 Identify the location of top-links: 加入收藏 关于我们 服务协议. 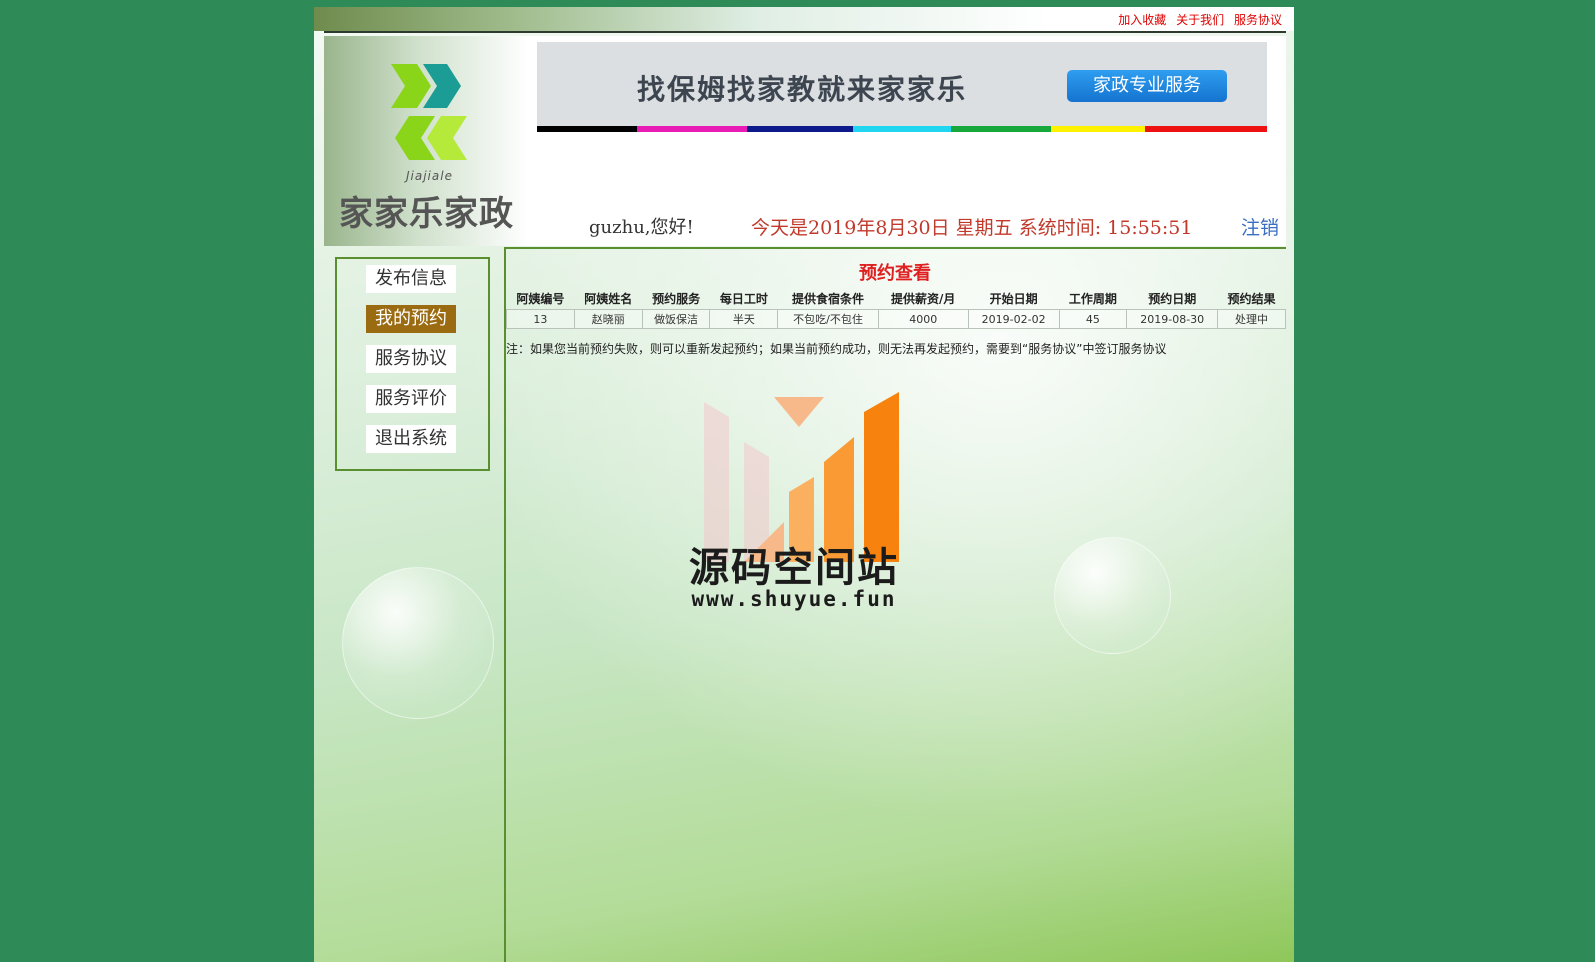
(1197, 19).